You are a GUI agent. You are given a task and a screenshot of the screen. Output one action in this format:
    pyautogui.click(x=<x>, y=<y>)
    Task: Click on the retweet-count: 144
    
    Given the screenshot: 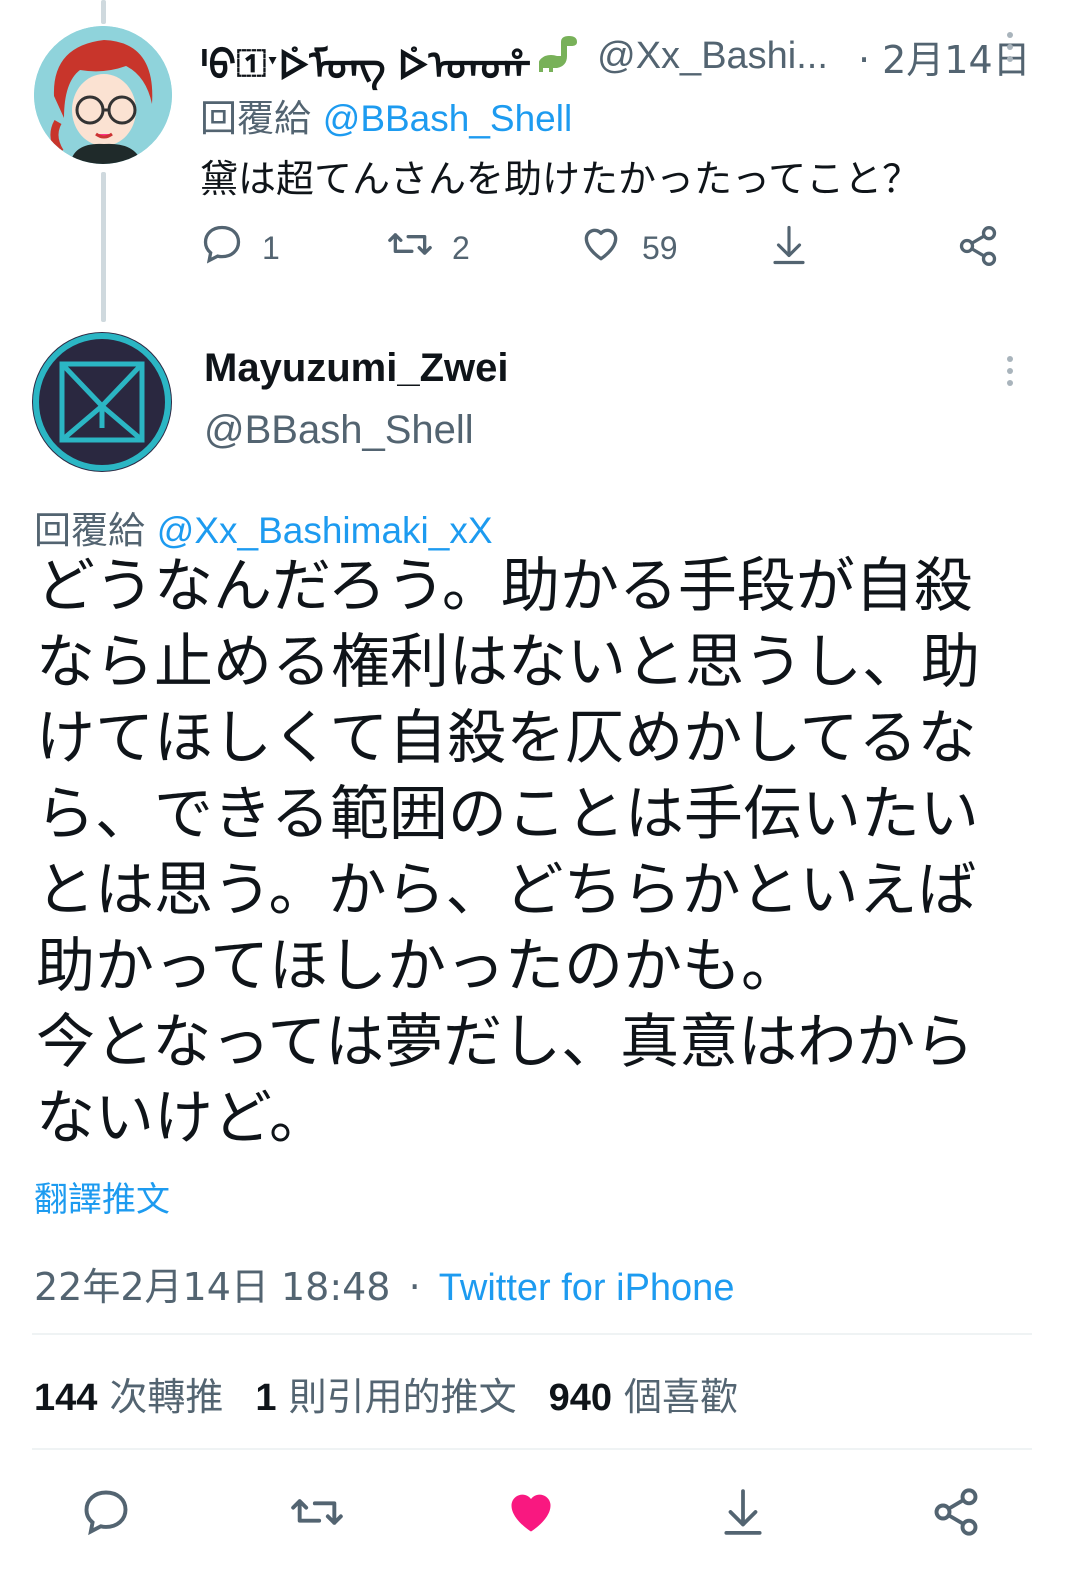 What is the action you would take?
    pyautogui.click(x=66, y=1398)
    